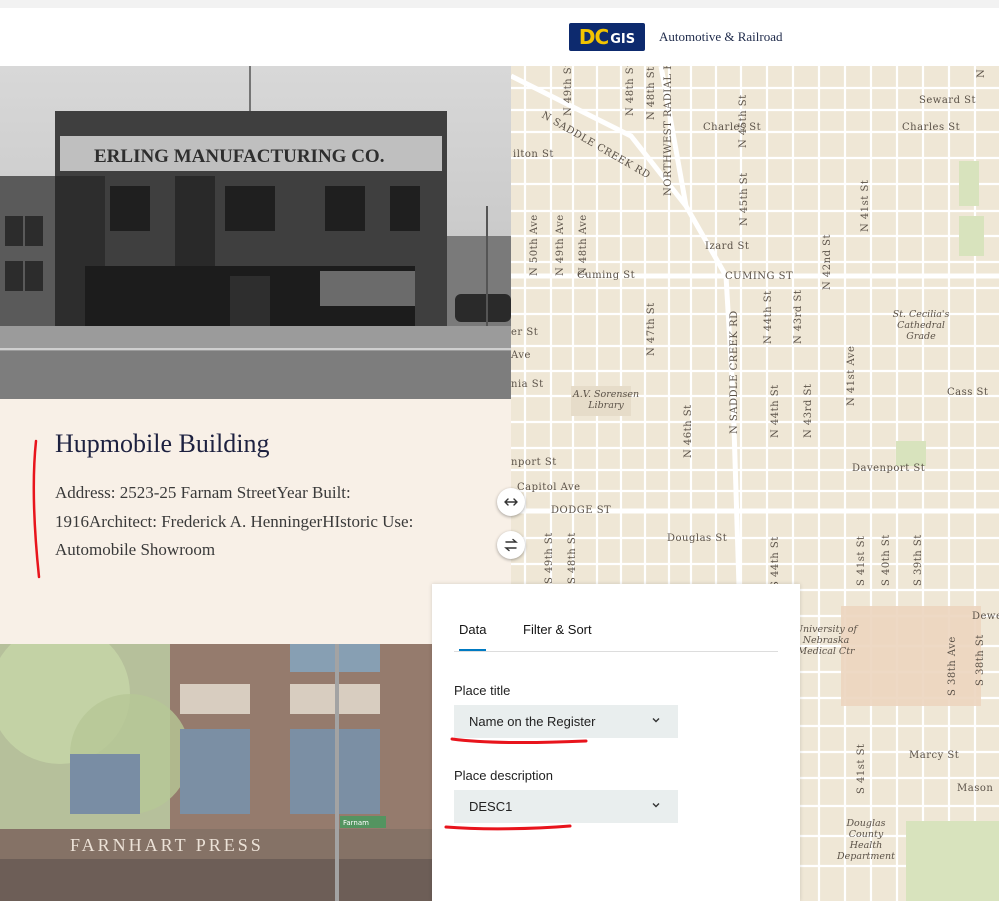 The image size is (999, 901). Describe the element at coordinates (521, 355) in the screenshot. I see `map-label: Ave` at that location.